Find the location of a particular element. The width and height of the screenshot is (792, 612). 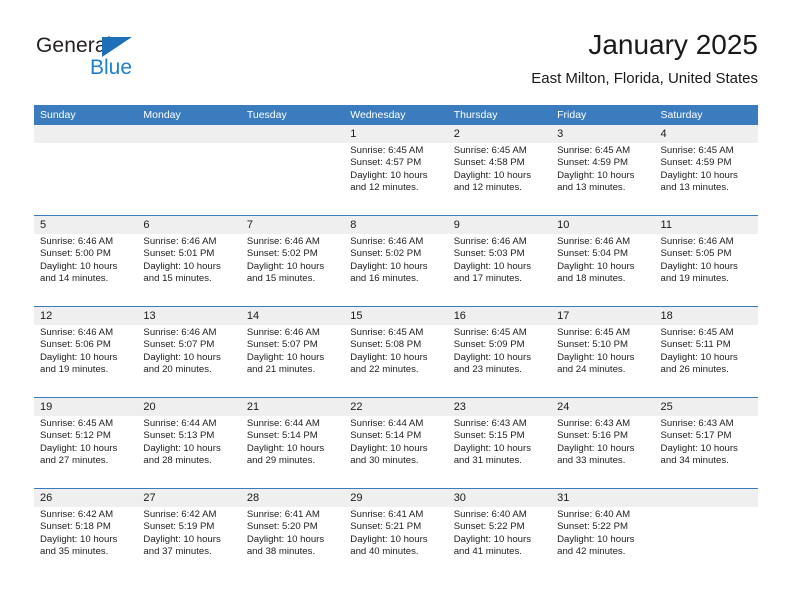

daylight-text-line2: and 22 minutes. is located at coordinates (384, 369).